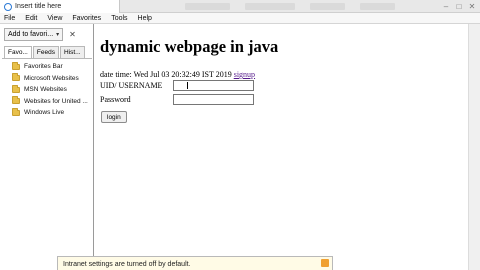  I want to click on close-pane-icon: ✕, so click(72, 34).